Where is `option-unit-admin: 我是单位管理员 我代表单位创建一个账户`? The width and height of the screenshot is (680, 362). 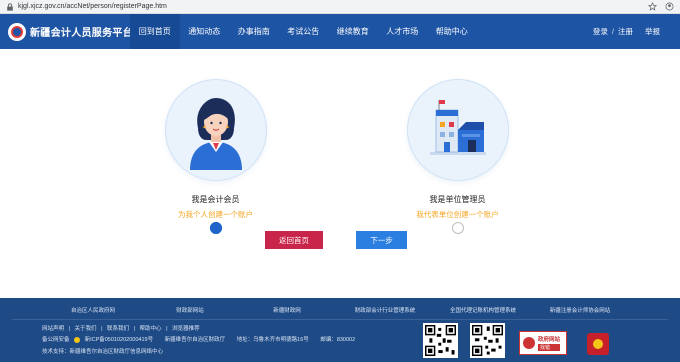
option-unit-admin: 我是单位管理员 我代表单位创建一个账户 is located at coordinates (457, 156).